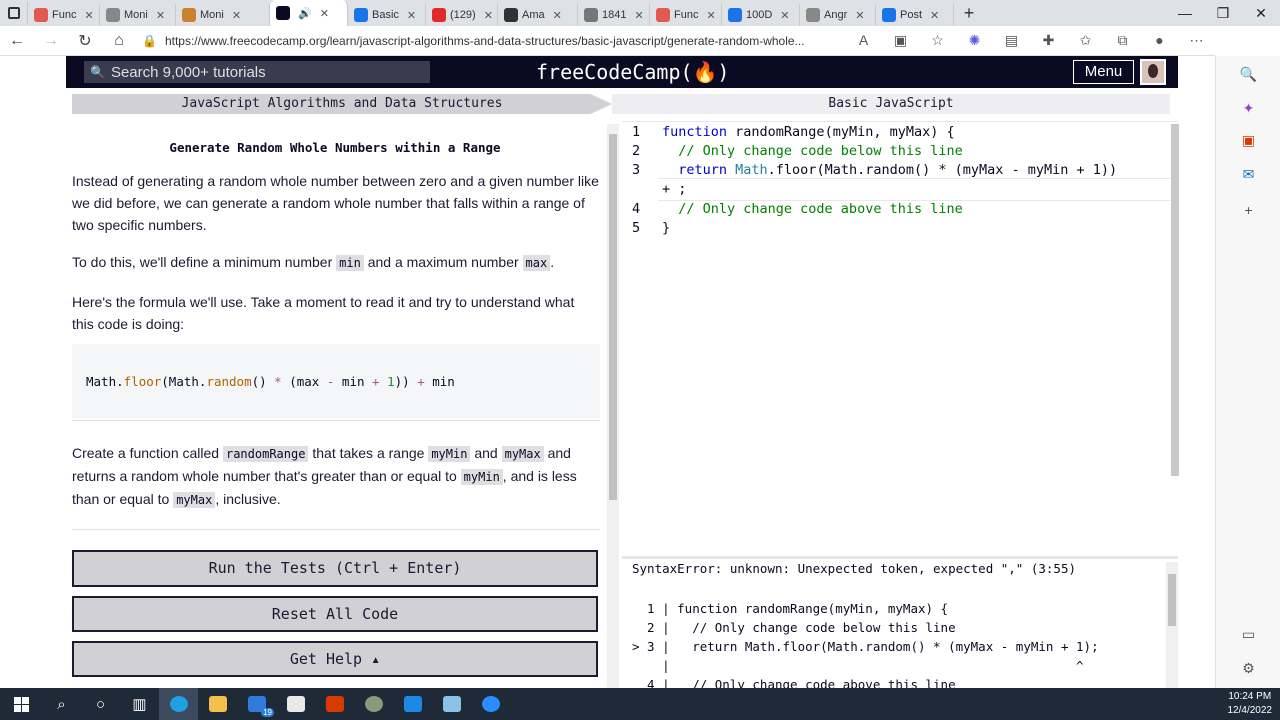  I want to click on task-view-icon: ▥, so click(139, 704).